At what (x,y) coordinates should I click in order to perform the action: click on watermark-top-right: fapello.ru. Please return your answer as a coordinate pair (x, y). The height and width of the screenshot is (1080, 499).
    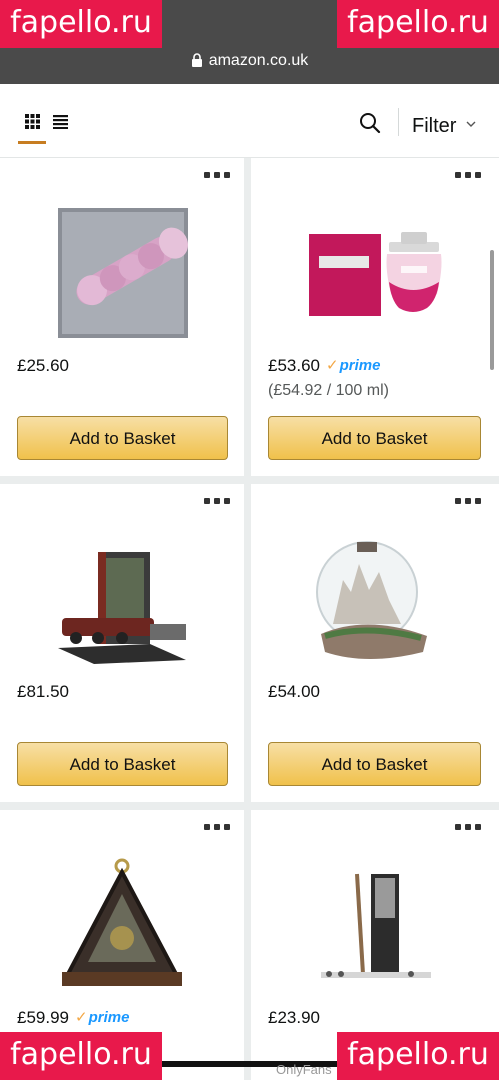
    Looking at the image, I should click on (418, 24).